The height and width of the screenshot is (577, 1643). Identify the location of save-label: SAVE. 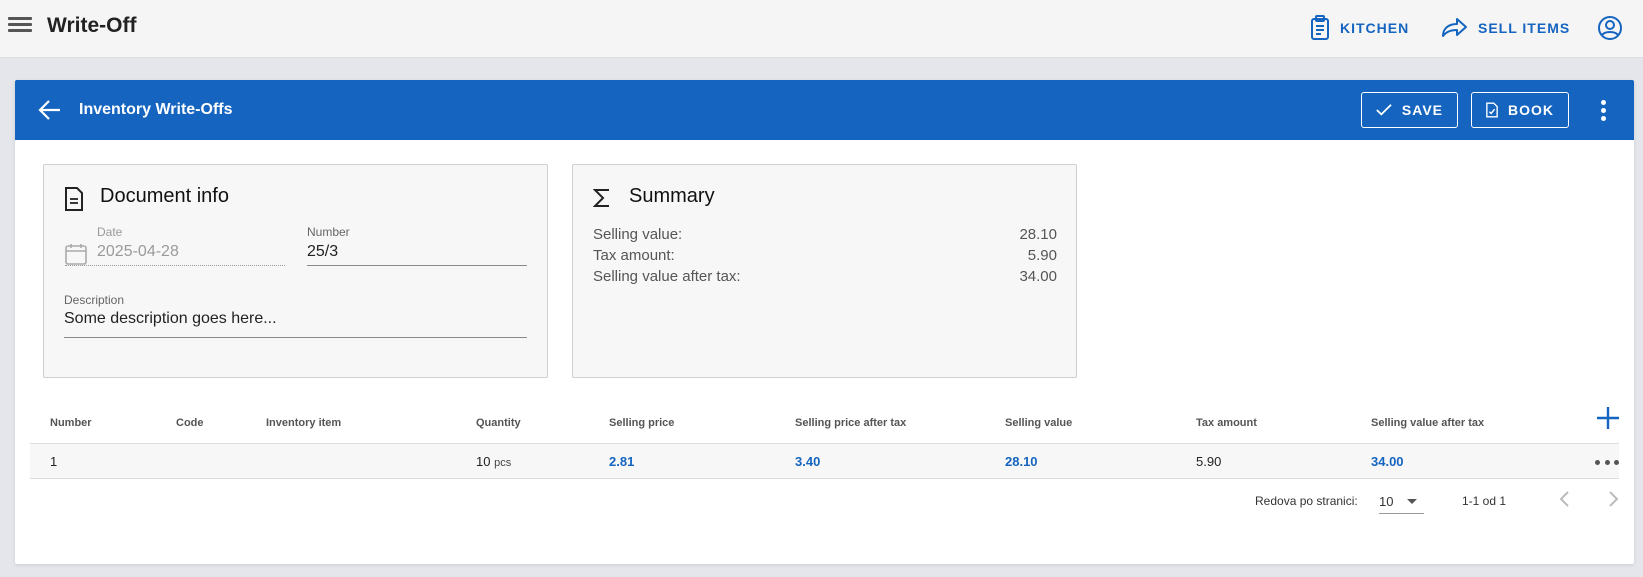
(1422, 110).